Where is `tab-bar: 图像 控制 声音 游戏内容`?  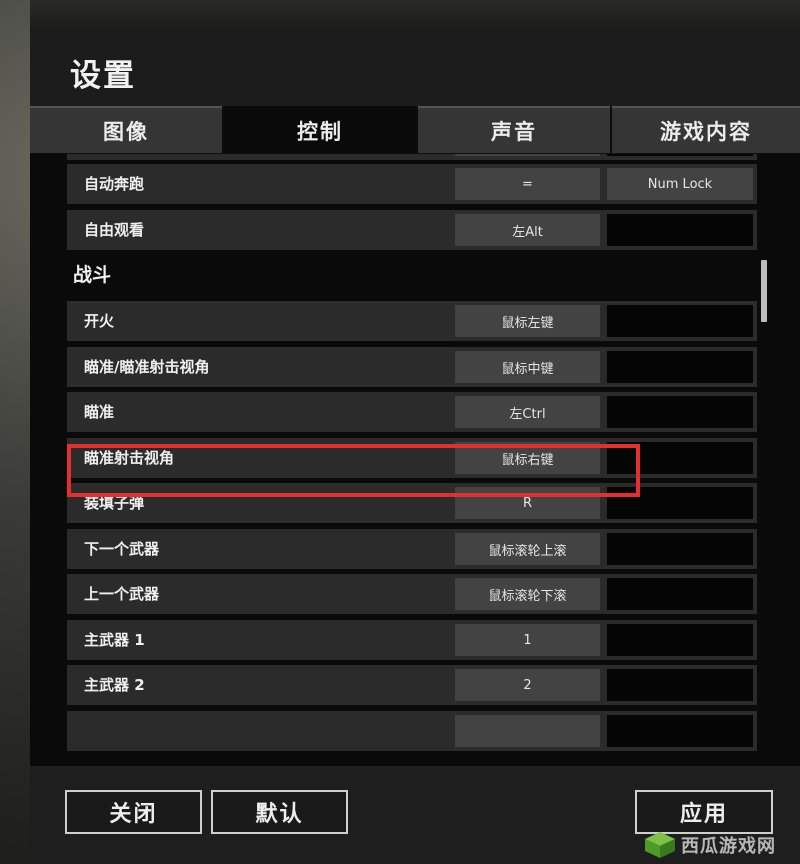
tab-bar: 图像 控制 声音 游戏内容 is located at coordinates (415, 130).